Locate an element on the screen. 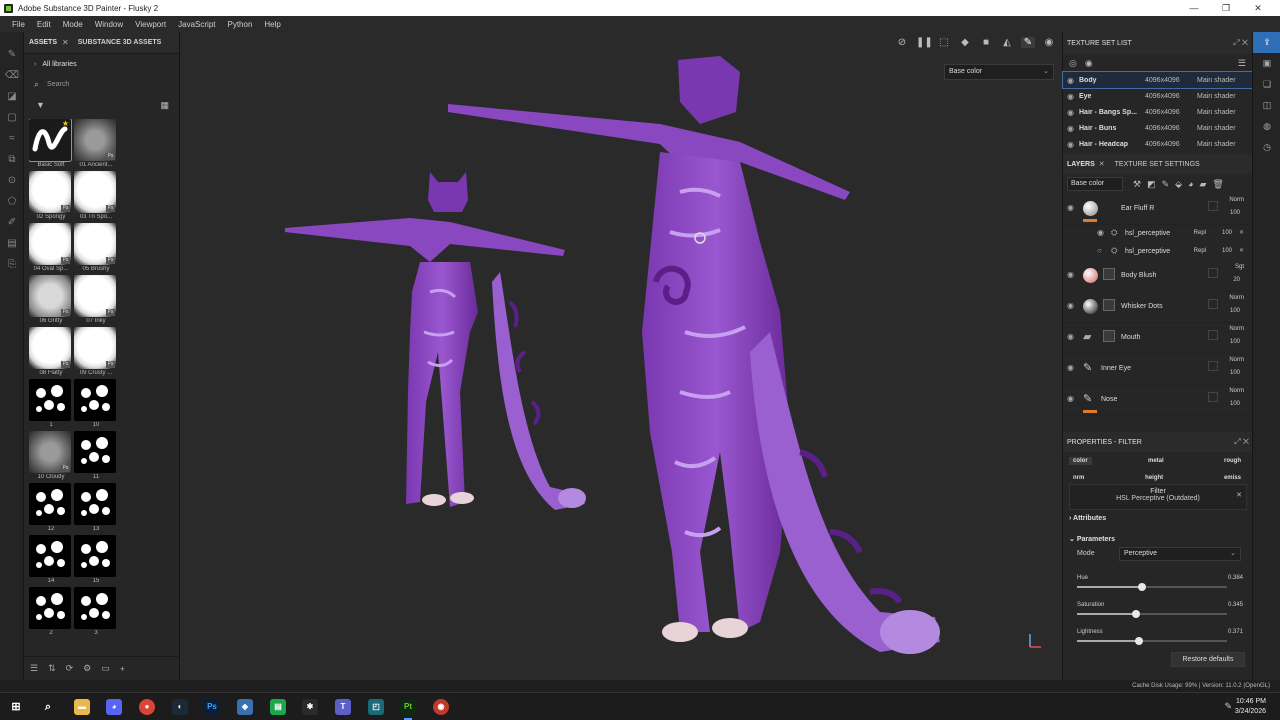 This screenshot has height=720, width=1280. brush-tile: 13 is located at coordinates (96, 509).